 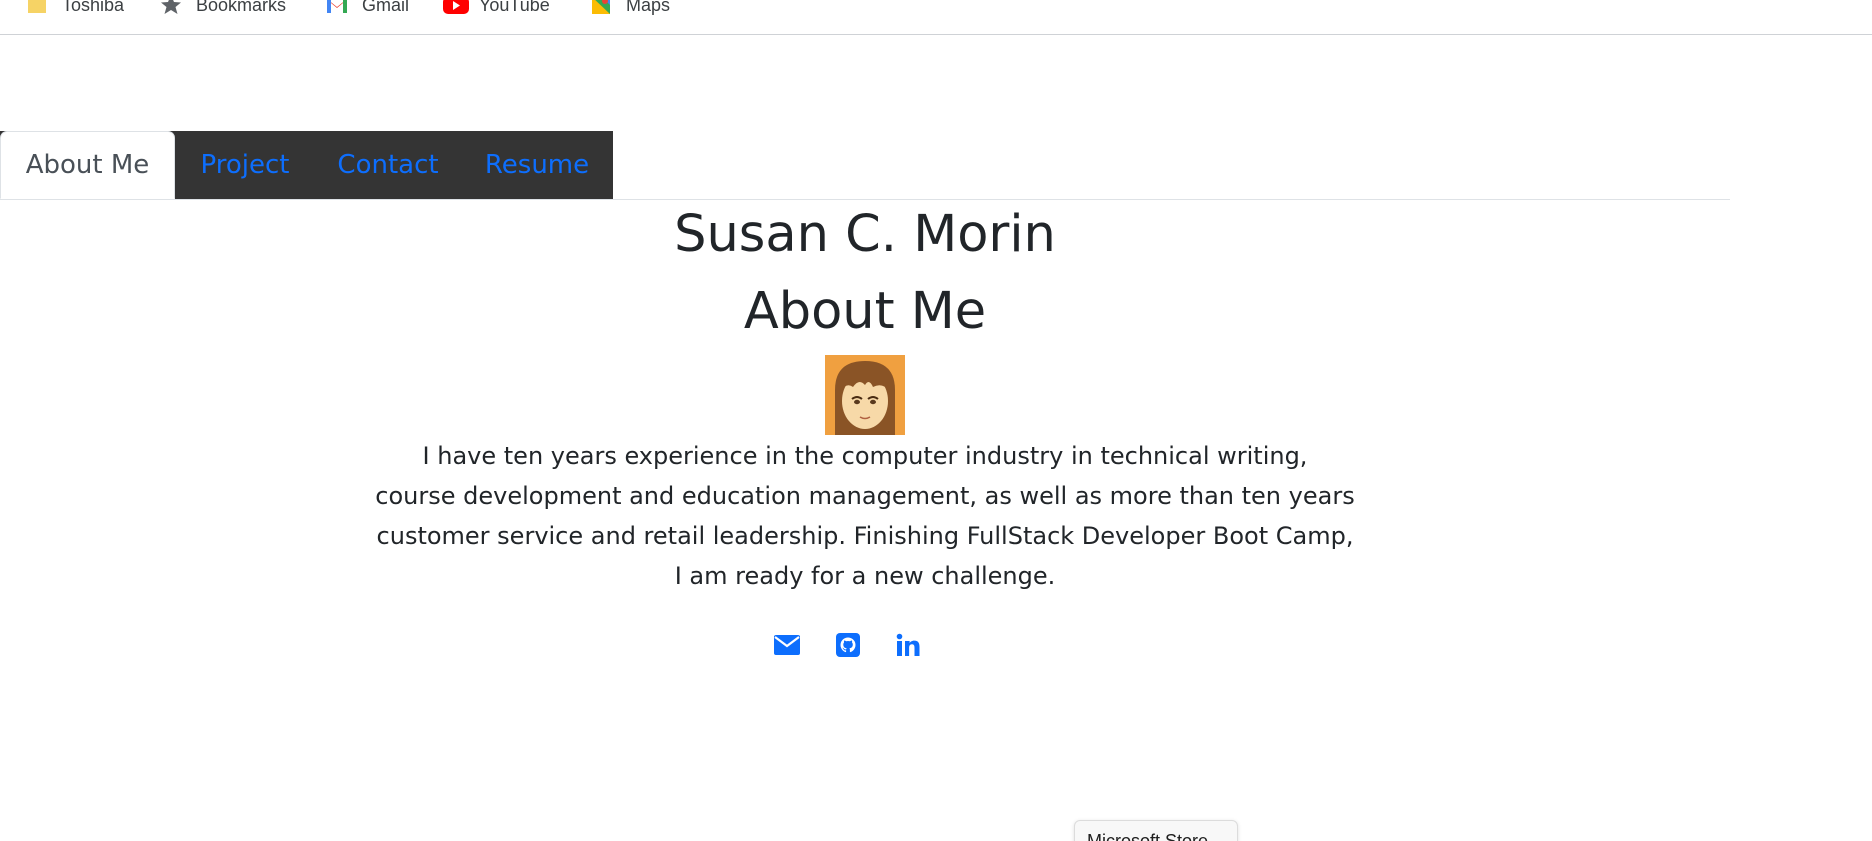 I want to click on page-title: Susan C. Morin, so click(x=865, y=234).